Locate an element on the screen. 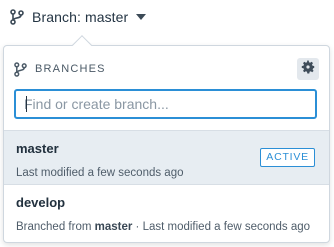 This screenshot has height=247, width=334. branch-selector-trigger: Branch: master is located at coordinates (78, 17).